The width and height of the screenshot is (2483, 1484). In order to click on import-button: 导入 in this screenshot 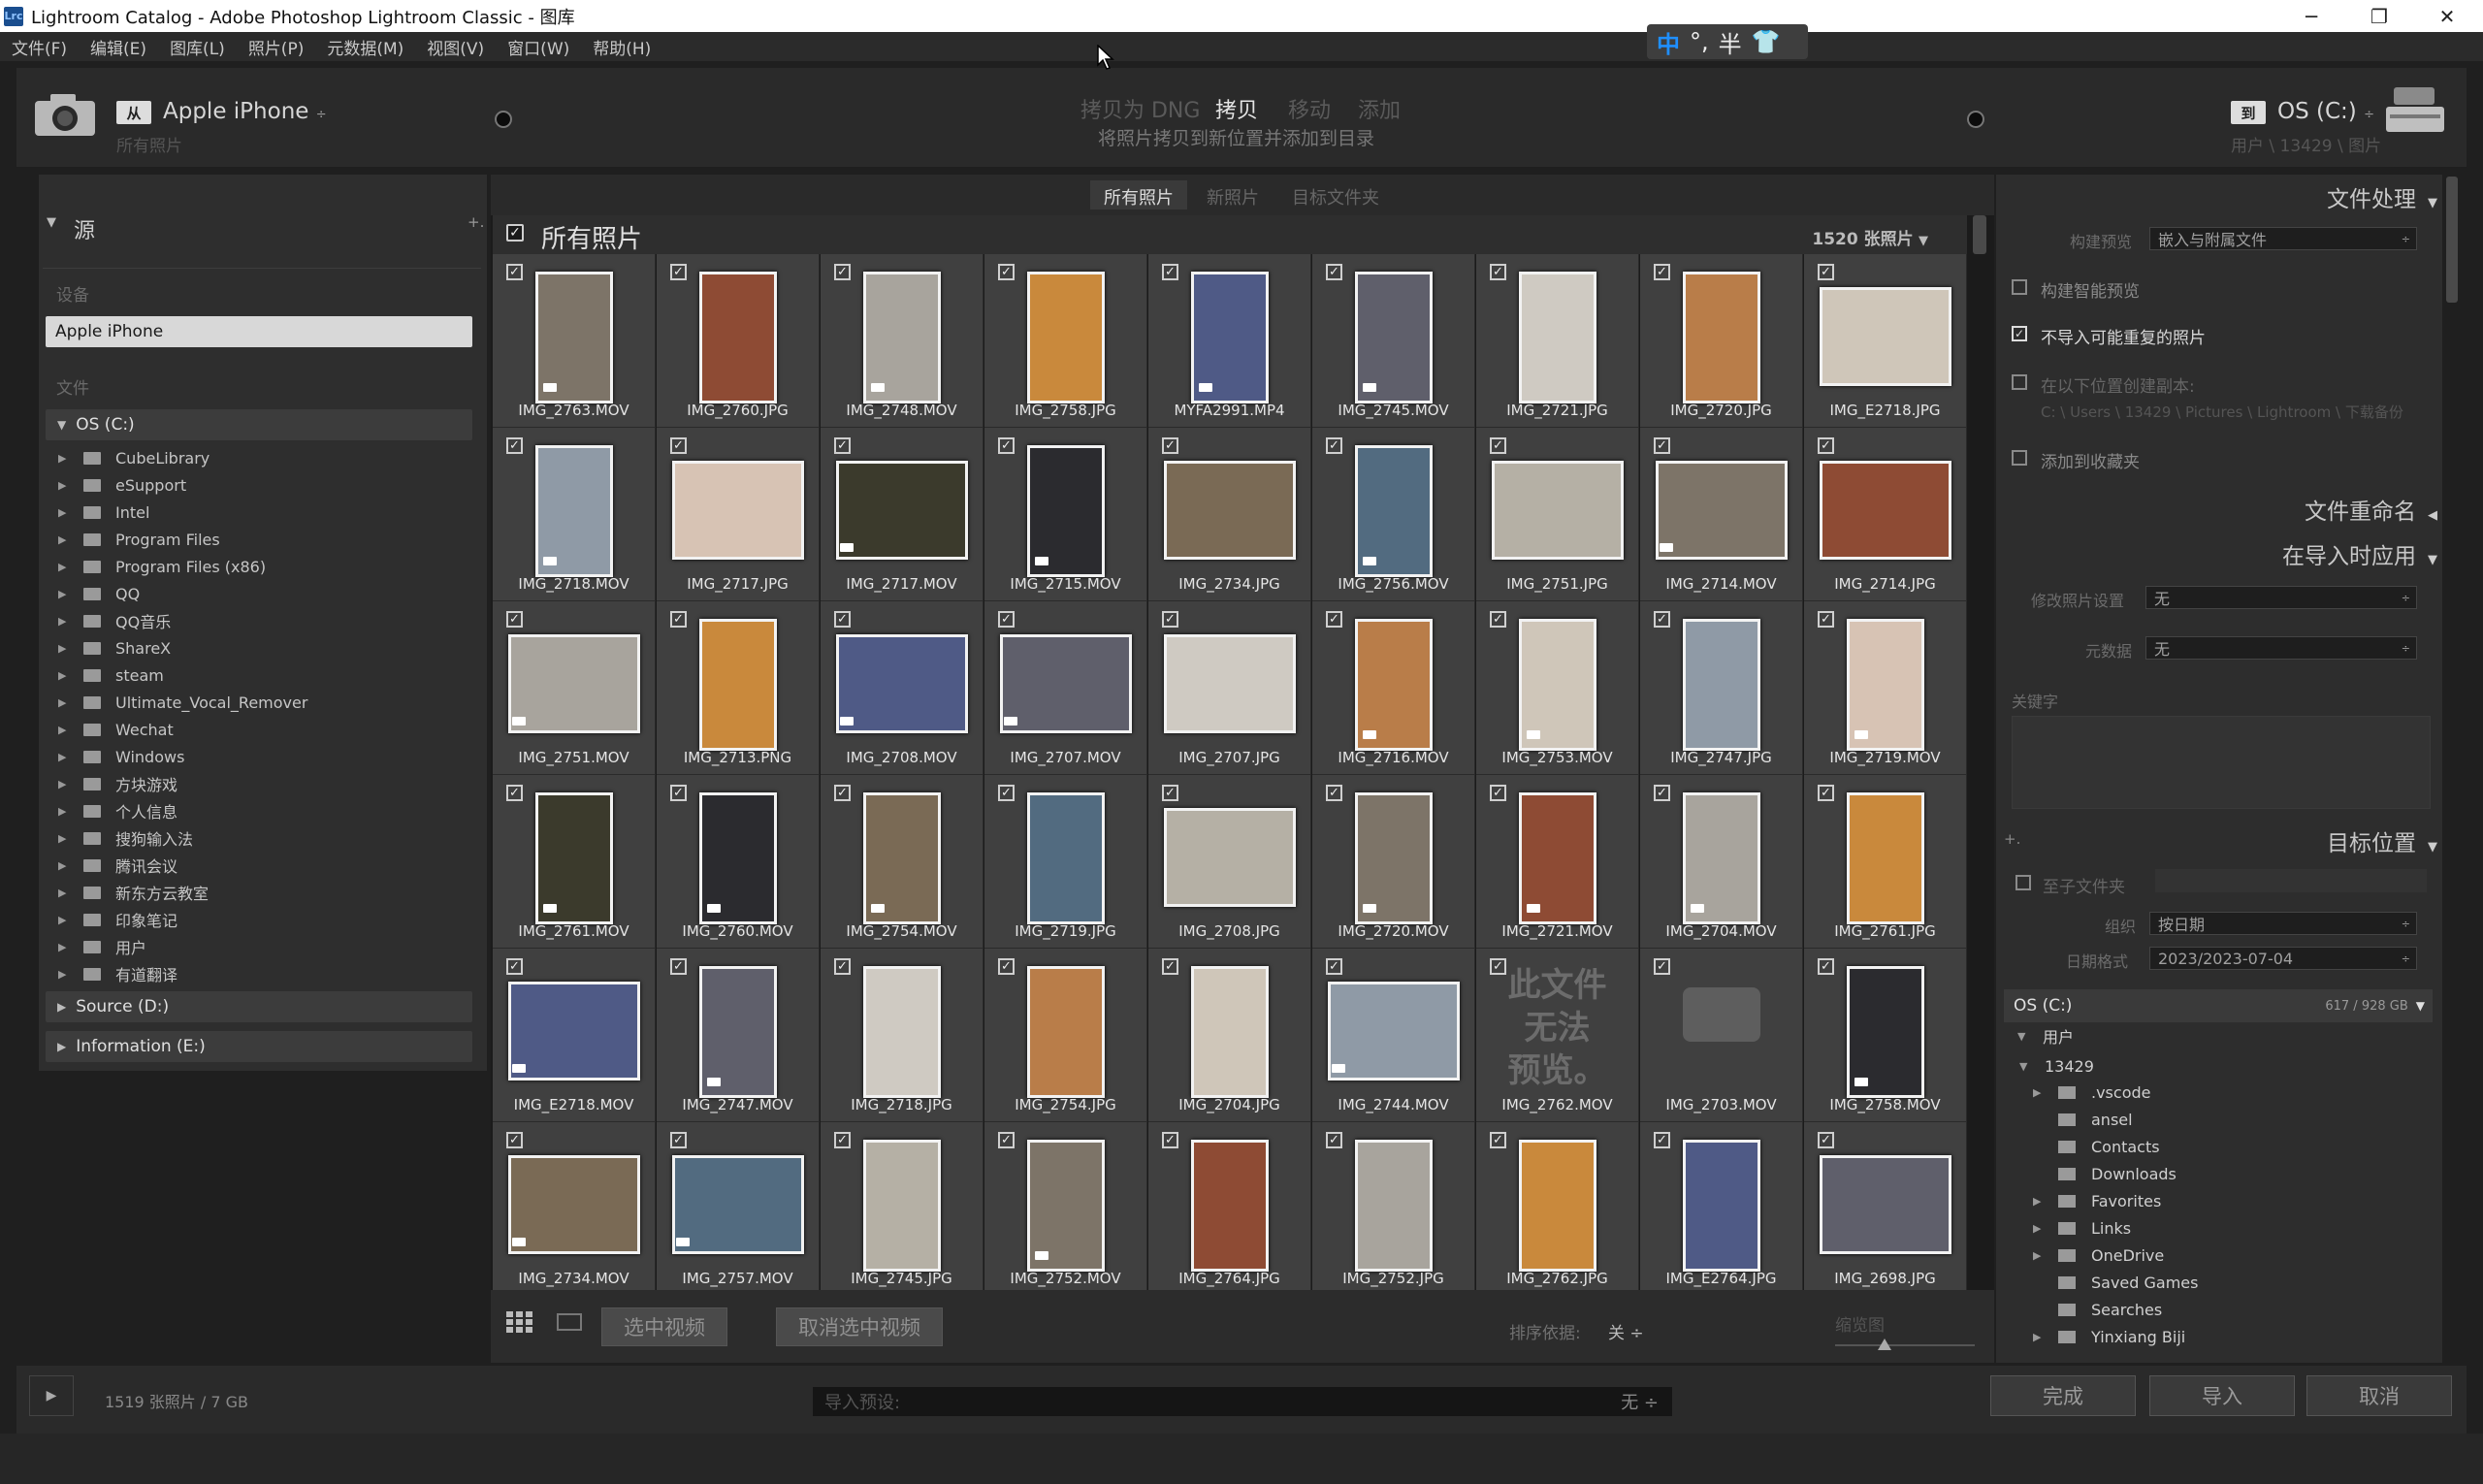, I will do `click(2222, 1395)`.